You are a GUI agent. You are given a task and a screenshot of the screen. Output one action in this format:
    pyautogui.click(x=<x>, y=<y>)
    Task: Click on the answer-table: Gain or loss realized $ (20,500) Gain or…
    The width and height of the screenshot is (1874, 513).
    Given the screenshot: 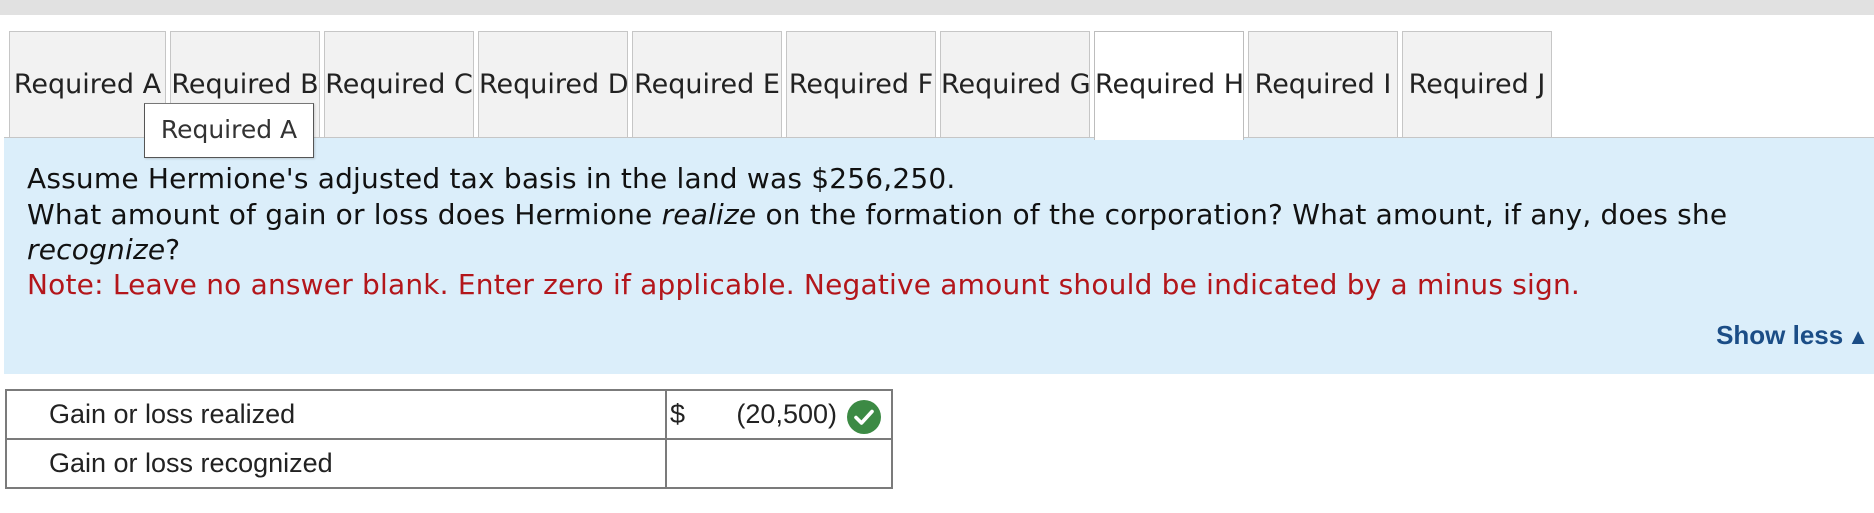 What is the action you would take?
    pyautogui.click(x=449, y=439)
    